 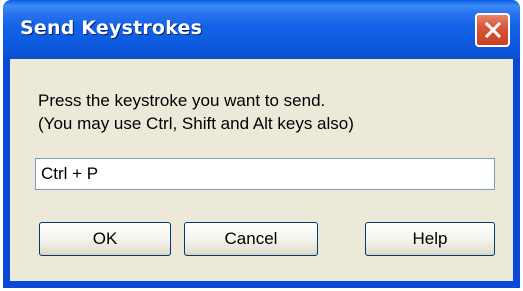 I want to click on keystroke-input: Ctrl + P, so click(x=265, y=174).